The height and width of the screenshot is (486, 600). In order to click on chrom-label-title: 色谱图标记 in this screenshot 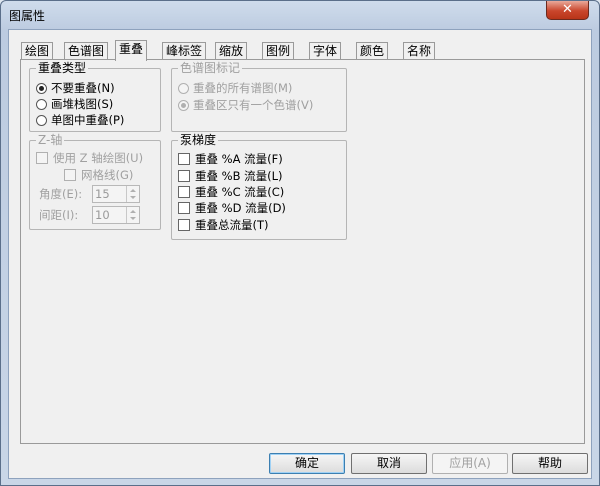, I will do `click(210, 68)`.